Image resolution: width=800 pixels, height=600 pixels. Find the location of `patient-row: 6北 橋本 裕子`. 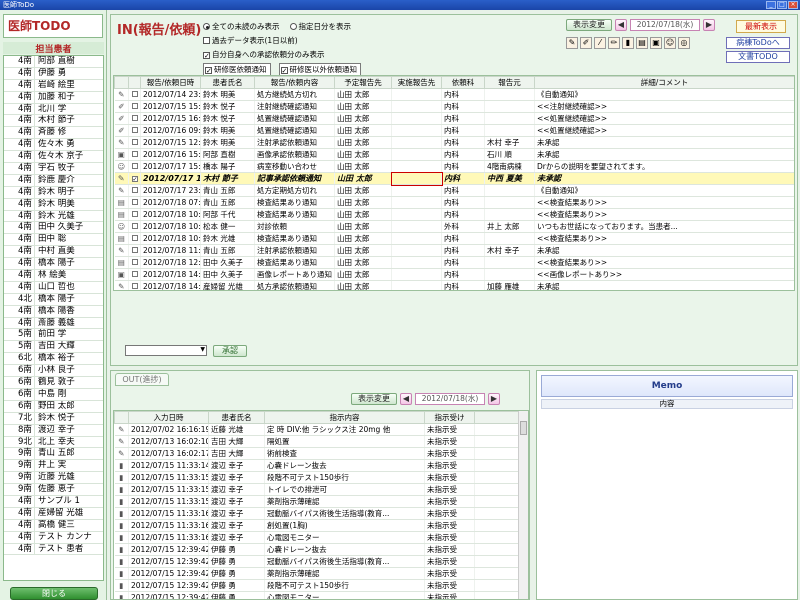

patient-row: 6北 橋本 裕子 is located at coordinates (53, 359).